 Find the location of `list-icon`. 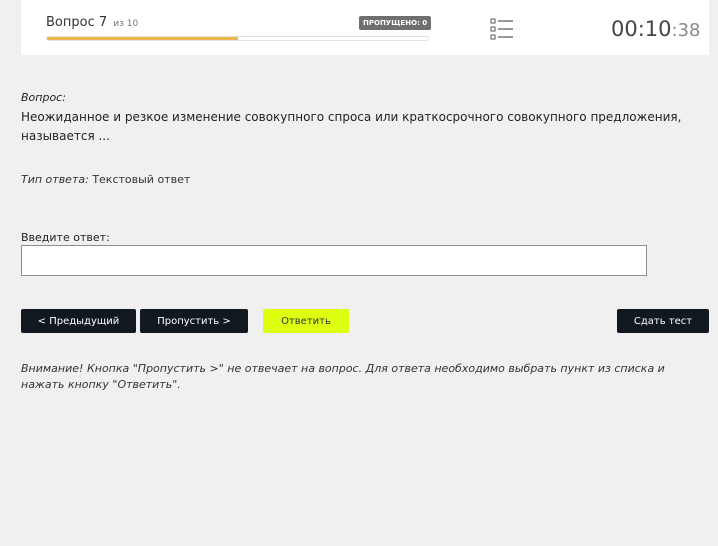

list-icon is located at coordinates (502, 29).